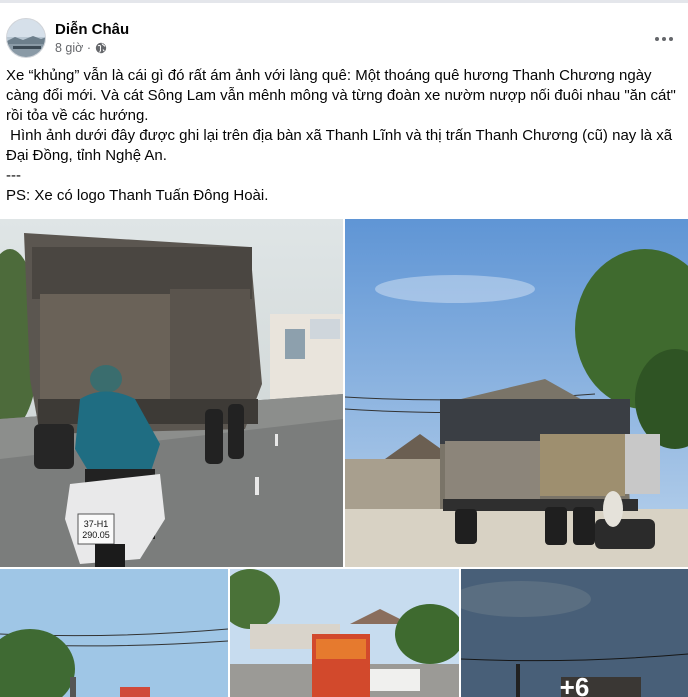 The width and height of the screenshot is (688, 697). What do you see at coordinates (101, 48) in the screenshot?
I see `globe-icon` at bounding box center [101, 48].